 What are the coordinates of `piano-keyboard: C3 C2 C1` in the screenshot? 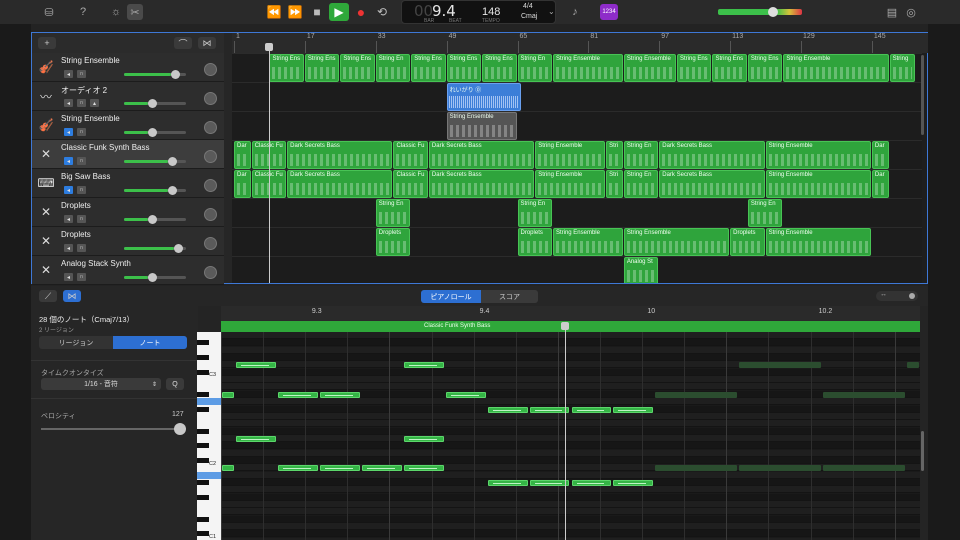 It's located at (209, 436).